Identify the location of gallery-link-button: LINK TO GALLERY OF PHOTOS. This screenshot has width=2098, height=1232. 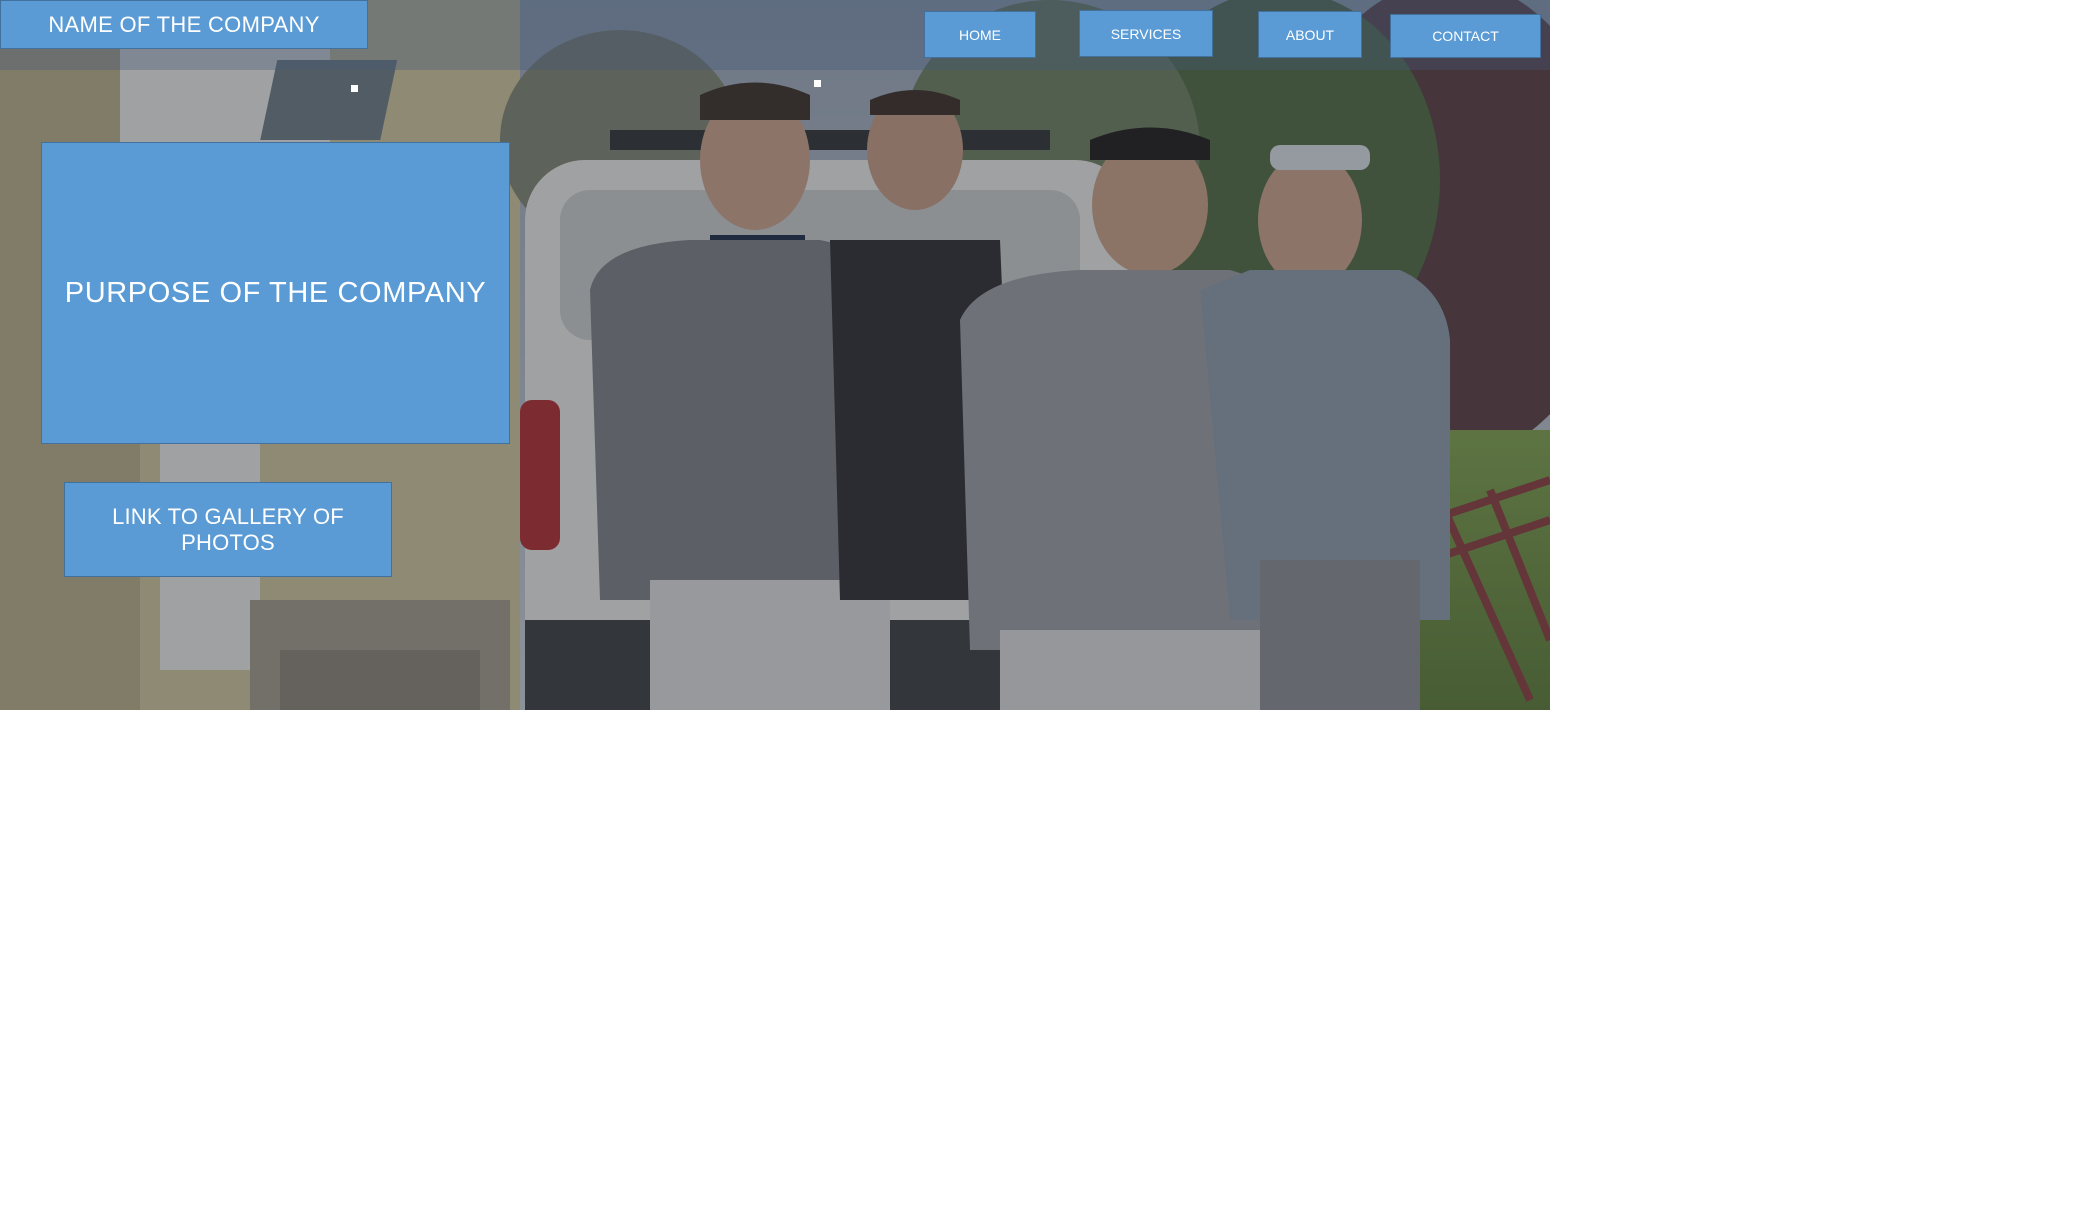
(228, 529).